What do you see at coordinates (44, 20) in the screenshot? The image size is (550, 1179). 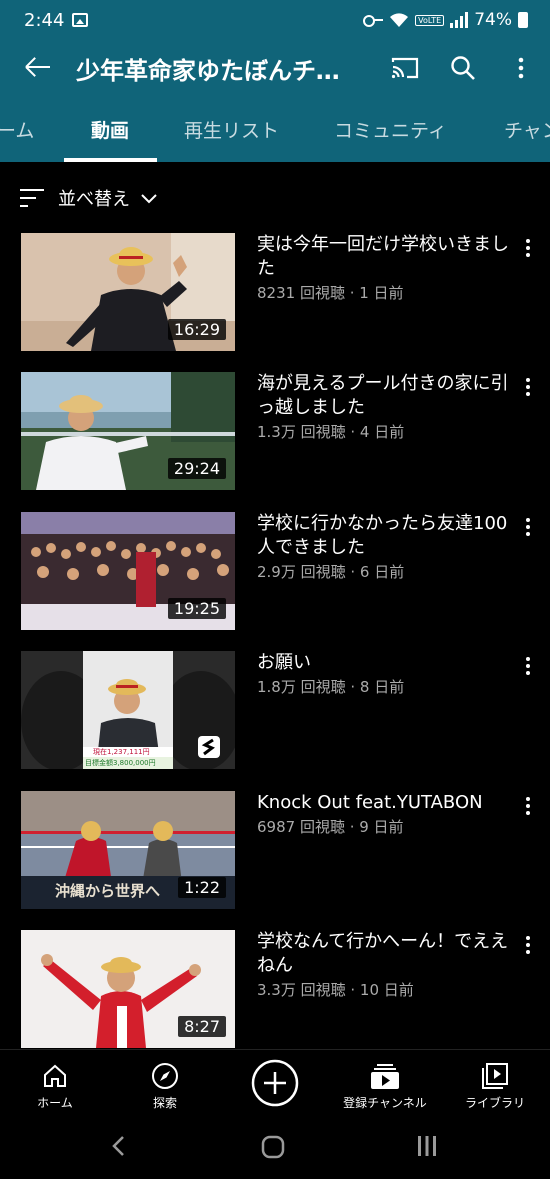 I see `status-time: 2:44` at bounding box center [44, 20].